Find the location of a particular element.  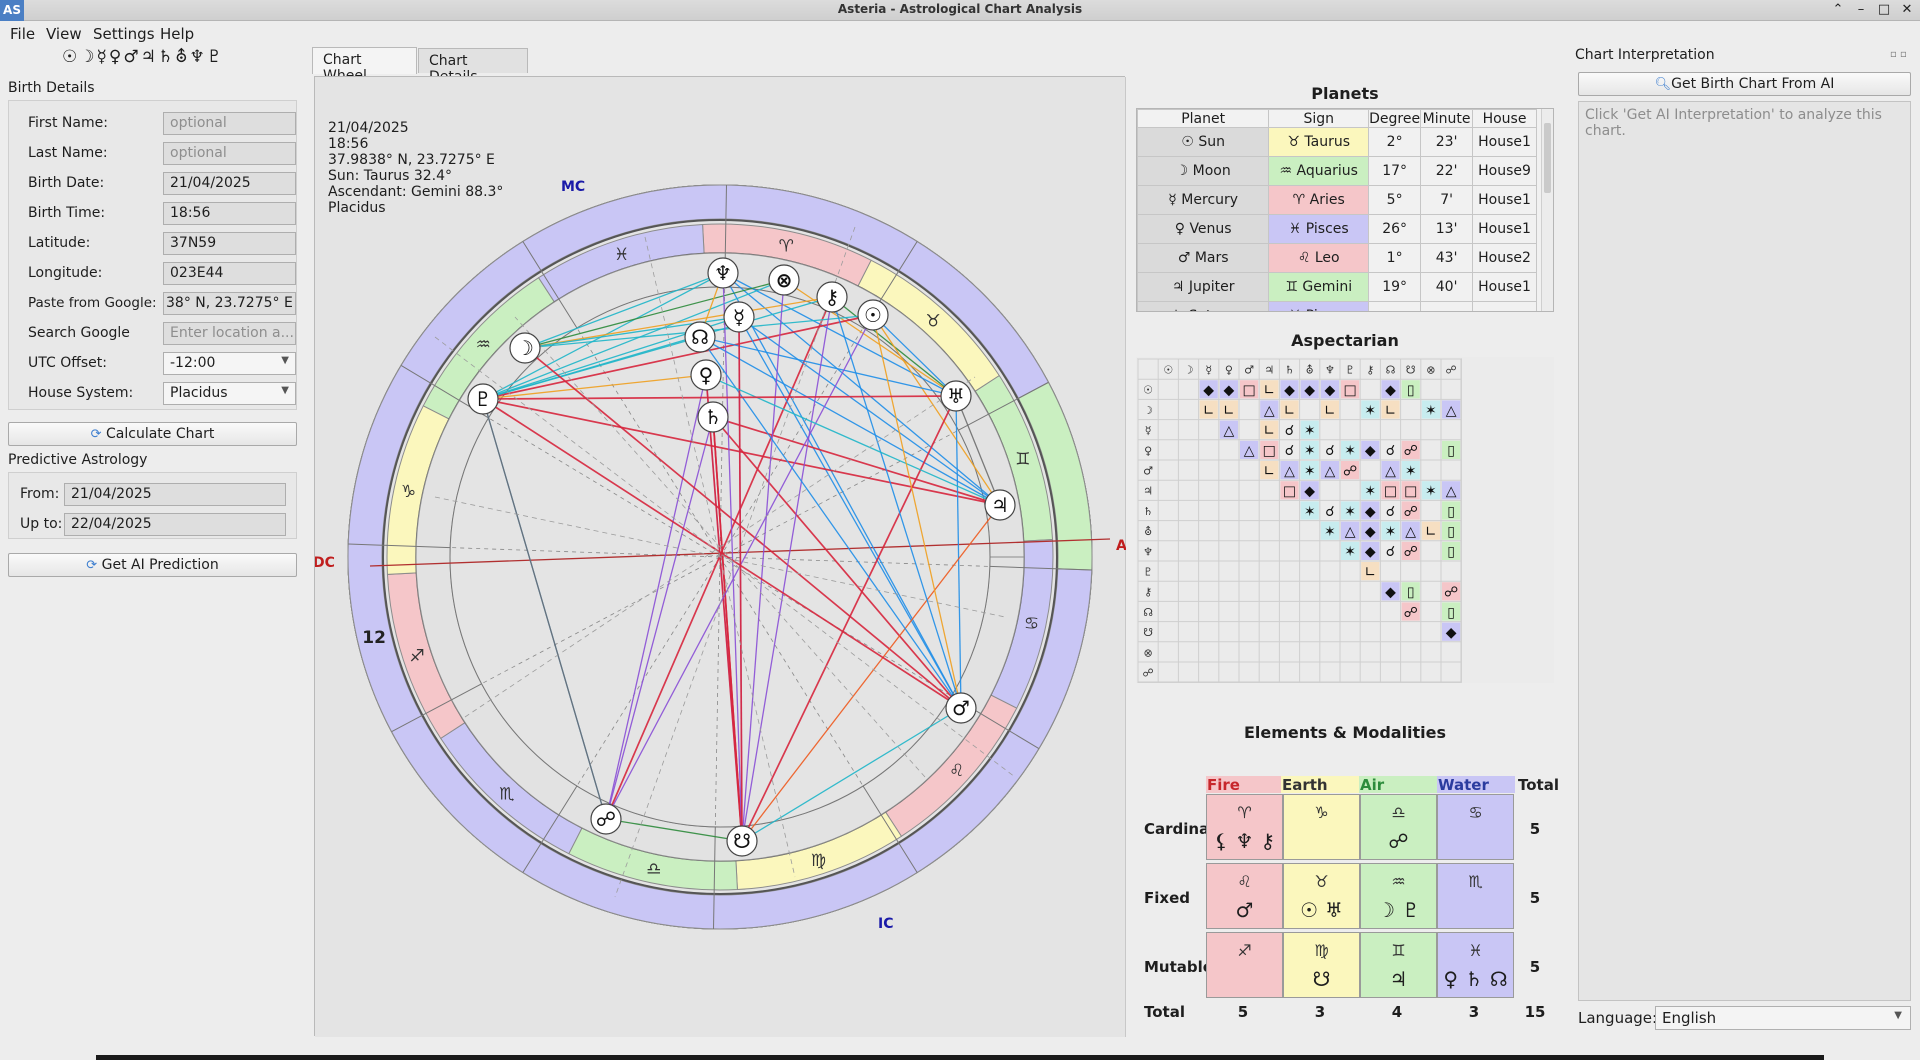

calculate-chart-button: ⟳ Calculate Chart is located at coordinates (152, 434).